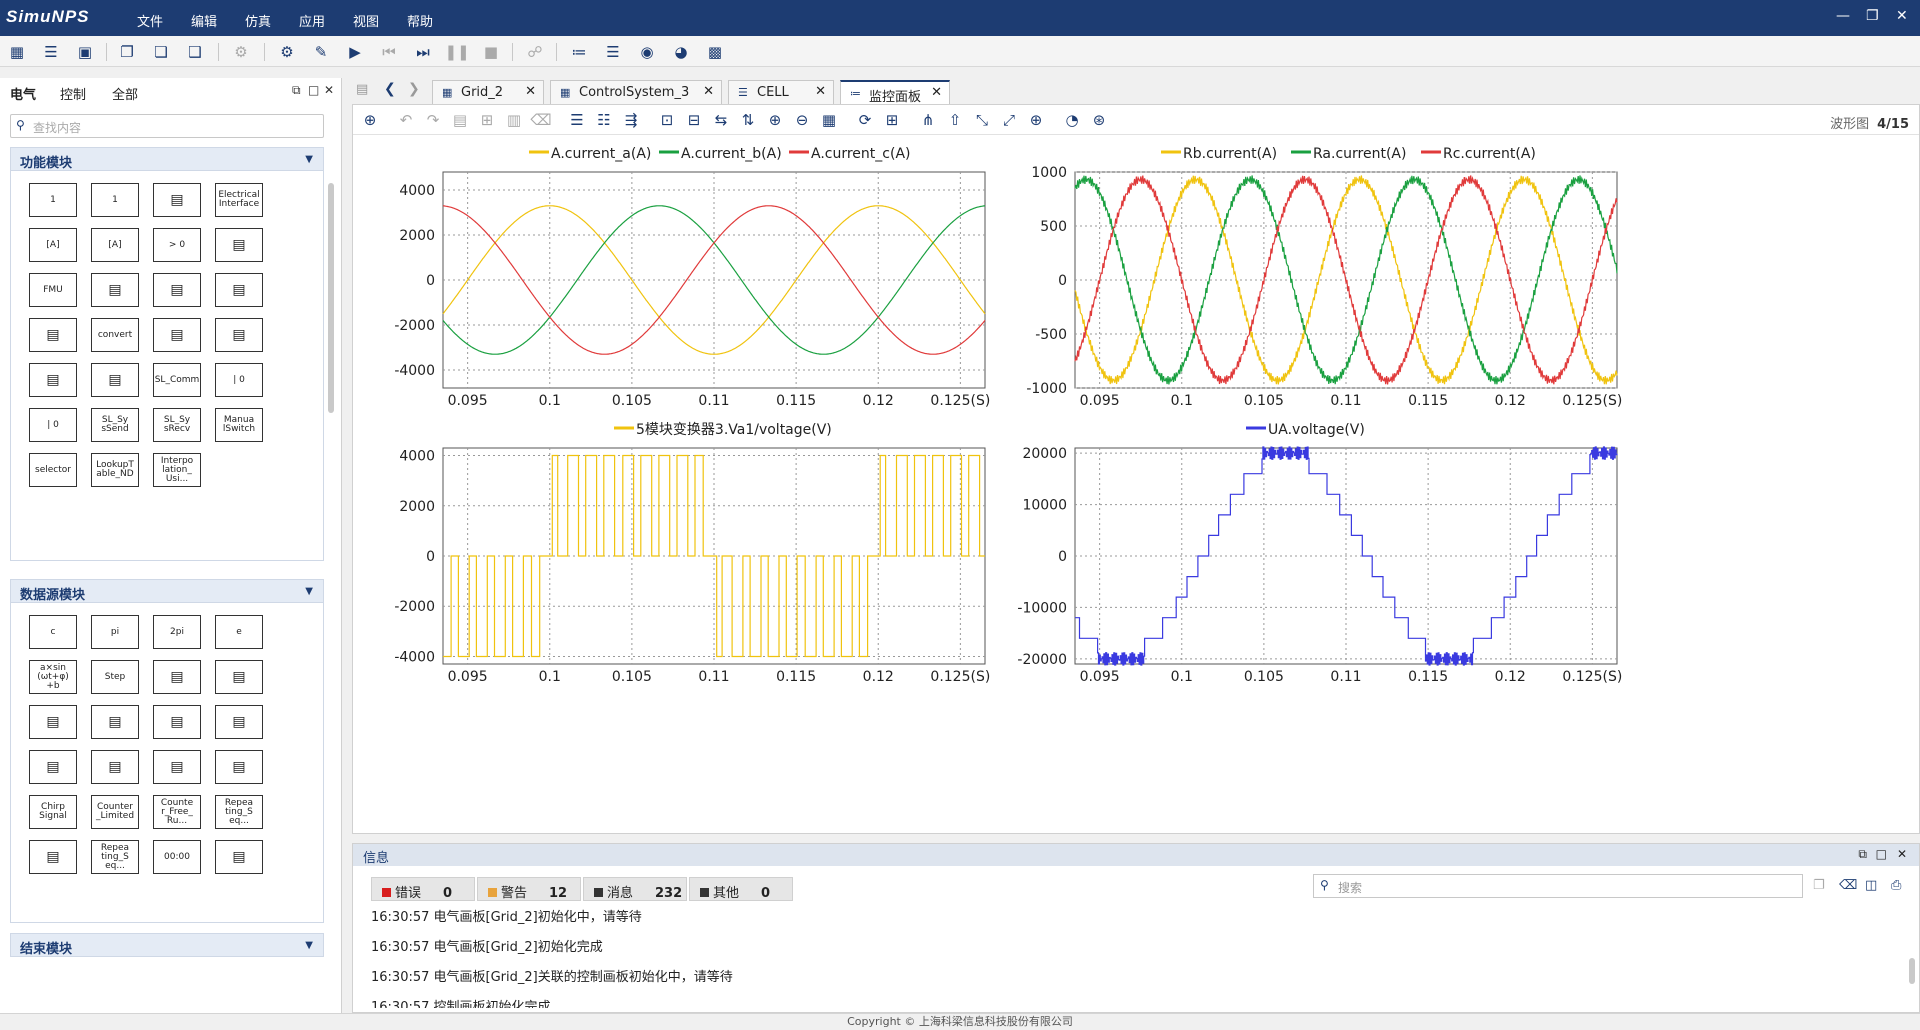  What do you see at coordinates (775, 120) in the screenshot?
I see `zoom-in-icon: ⊕` at bounding box center [775, 120].